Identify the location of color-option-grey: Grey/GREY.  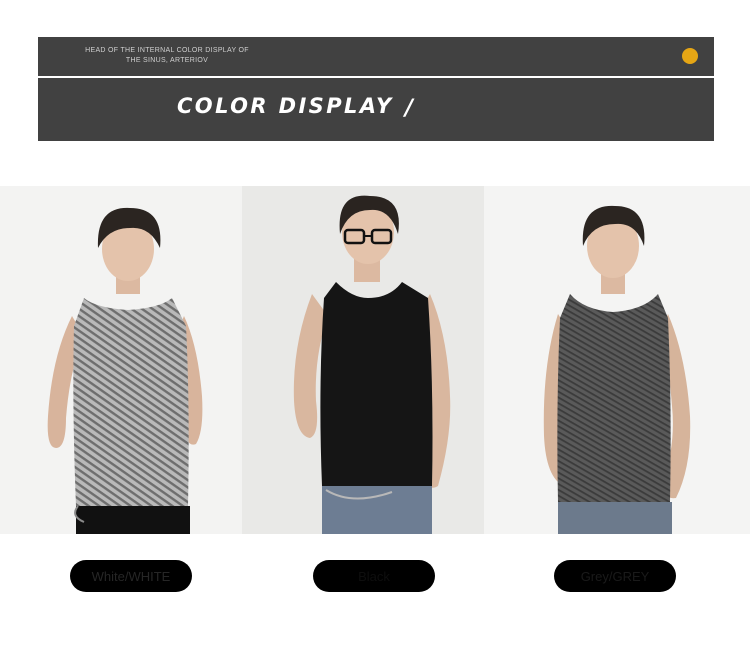
(615, 576).